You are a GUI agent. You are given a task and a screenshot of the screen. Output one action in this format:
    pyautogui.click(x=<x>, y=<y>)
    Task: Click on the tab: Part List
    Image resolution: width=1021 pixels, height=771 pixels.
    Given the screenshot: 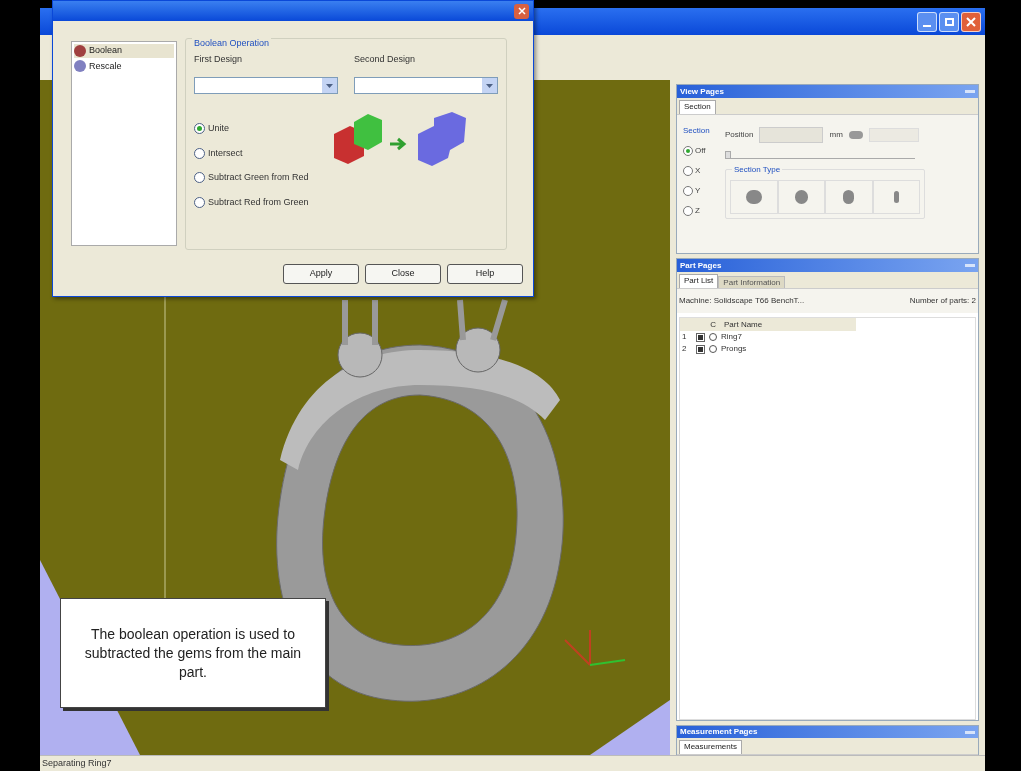 What is the action you would take?
    pyautogui.click(x=699, y=281)
    